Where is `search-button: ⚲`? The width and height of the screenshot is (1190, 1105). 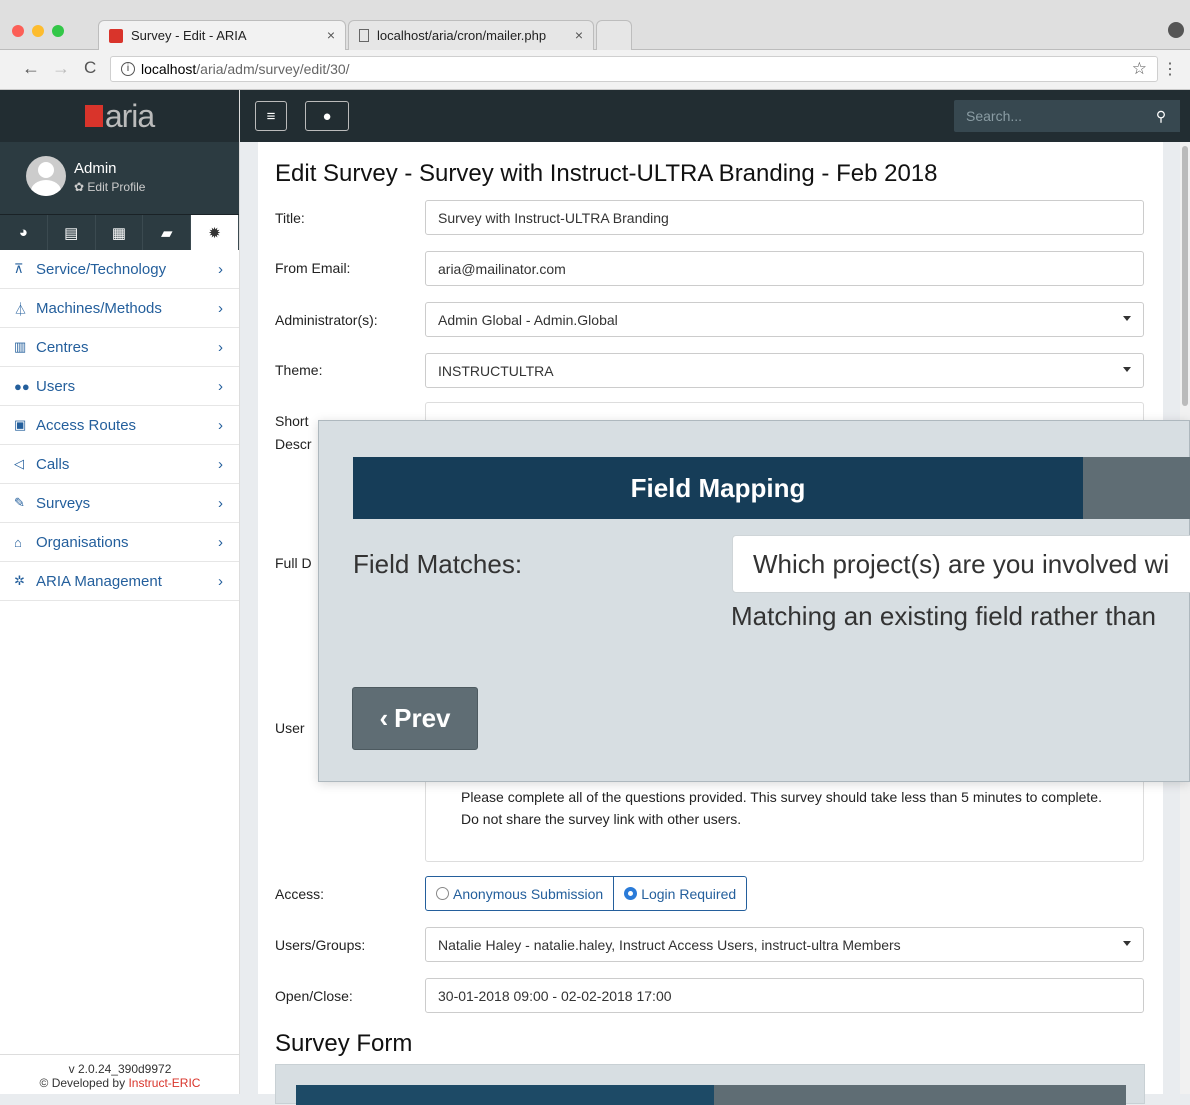 search-button: ⚲ is located at coordinates (1161, 116).